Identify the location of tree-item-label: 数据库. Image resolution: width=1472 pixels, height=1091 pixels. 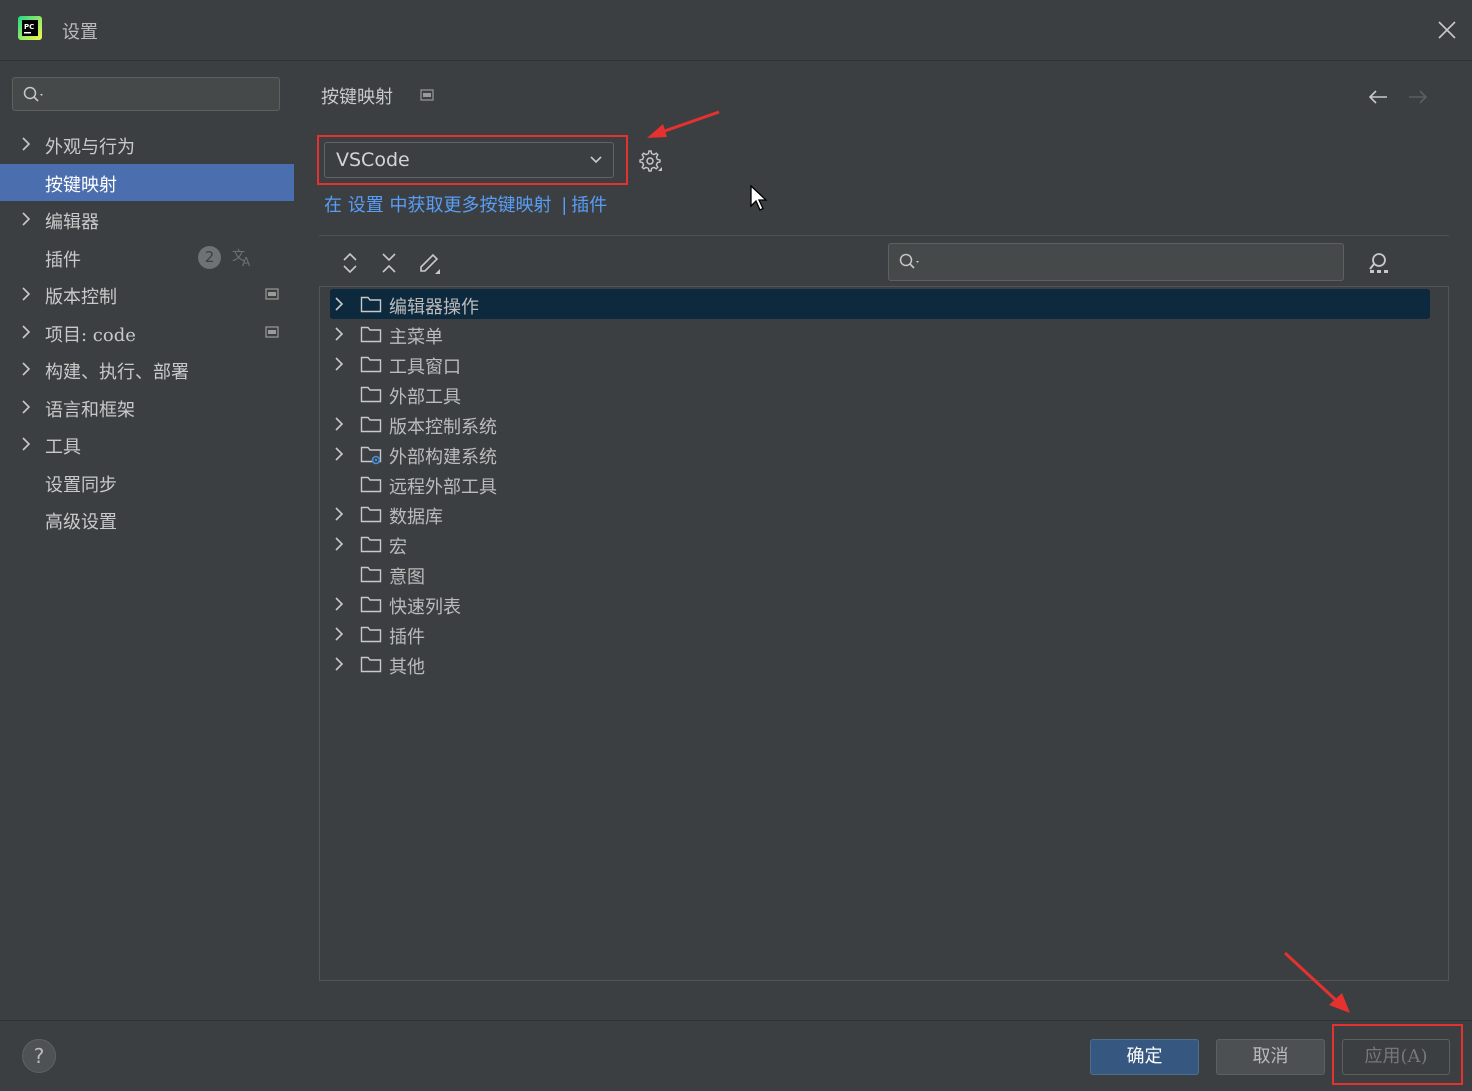
(416, 517).